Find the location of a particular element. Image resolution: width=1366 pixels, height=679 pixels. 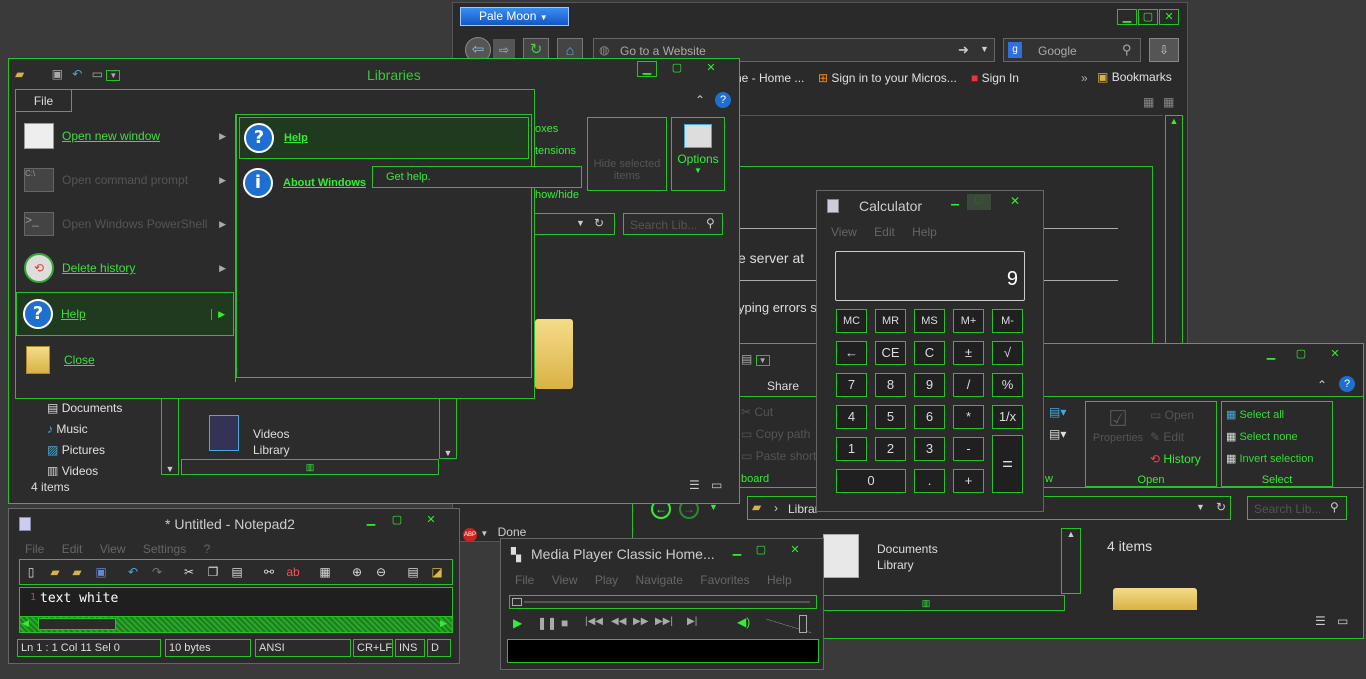

rewind-icon: ◀◀ is located at coordinates (618, 621).